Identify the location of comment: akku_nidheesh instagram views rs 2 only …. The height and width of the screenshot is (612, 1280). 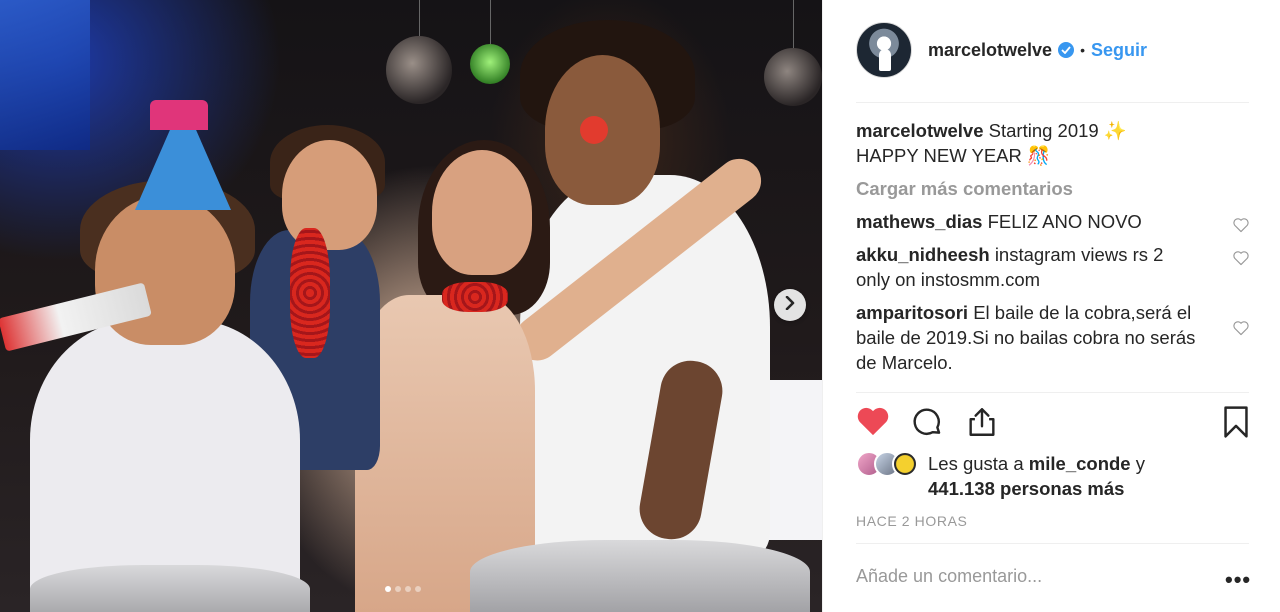
(1056, 267).